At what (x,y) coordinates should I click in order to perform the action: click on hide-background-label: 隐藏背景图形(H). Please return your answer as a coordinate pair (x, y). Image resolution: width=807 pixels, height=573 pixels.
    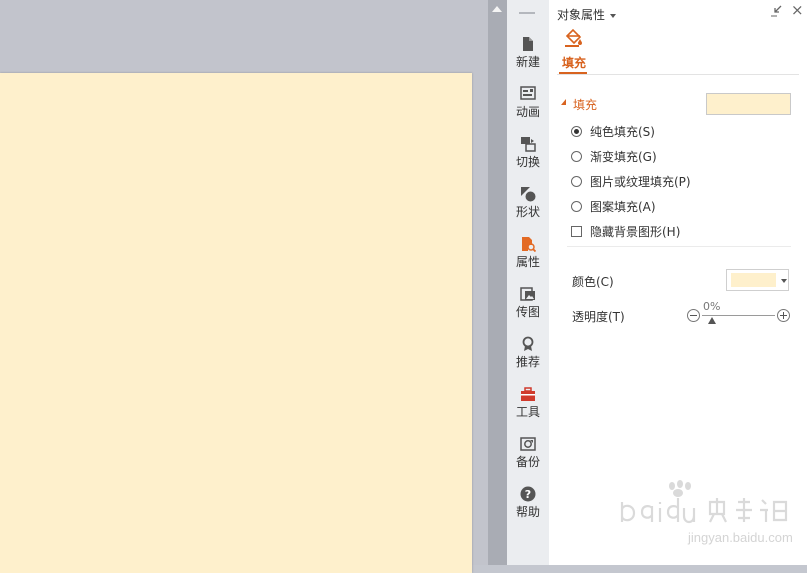
    Looking at the image, I should click on (635, 231).